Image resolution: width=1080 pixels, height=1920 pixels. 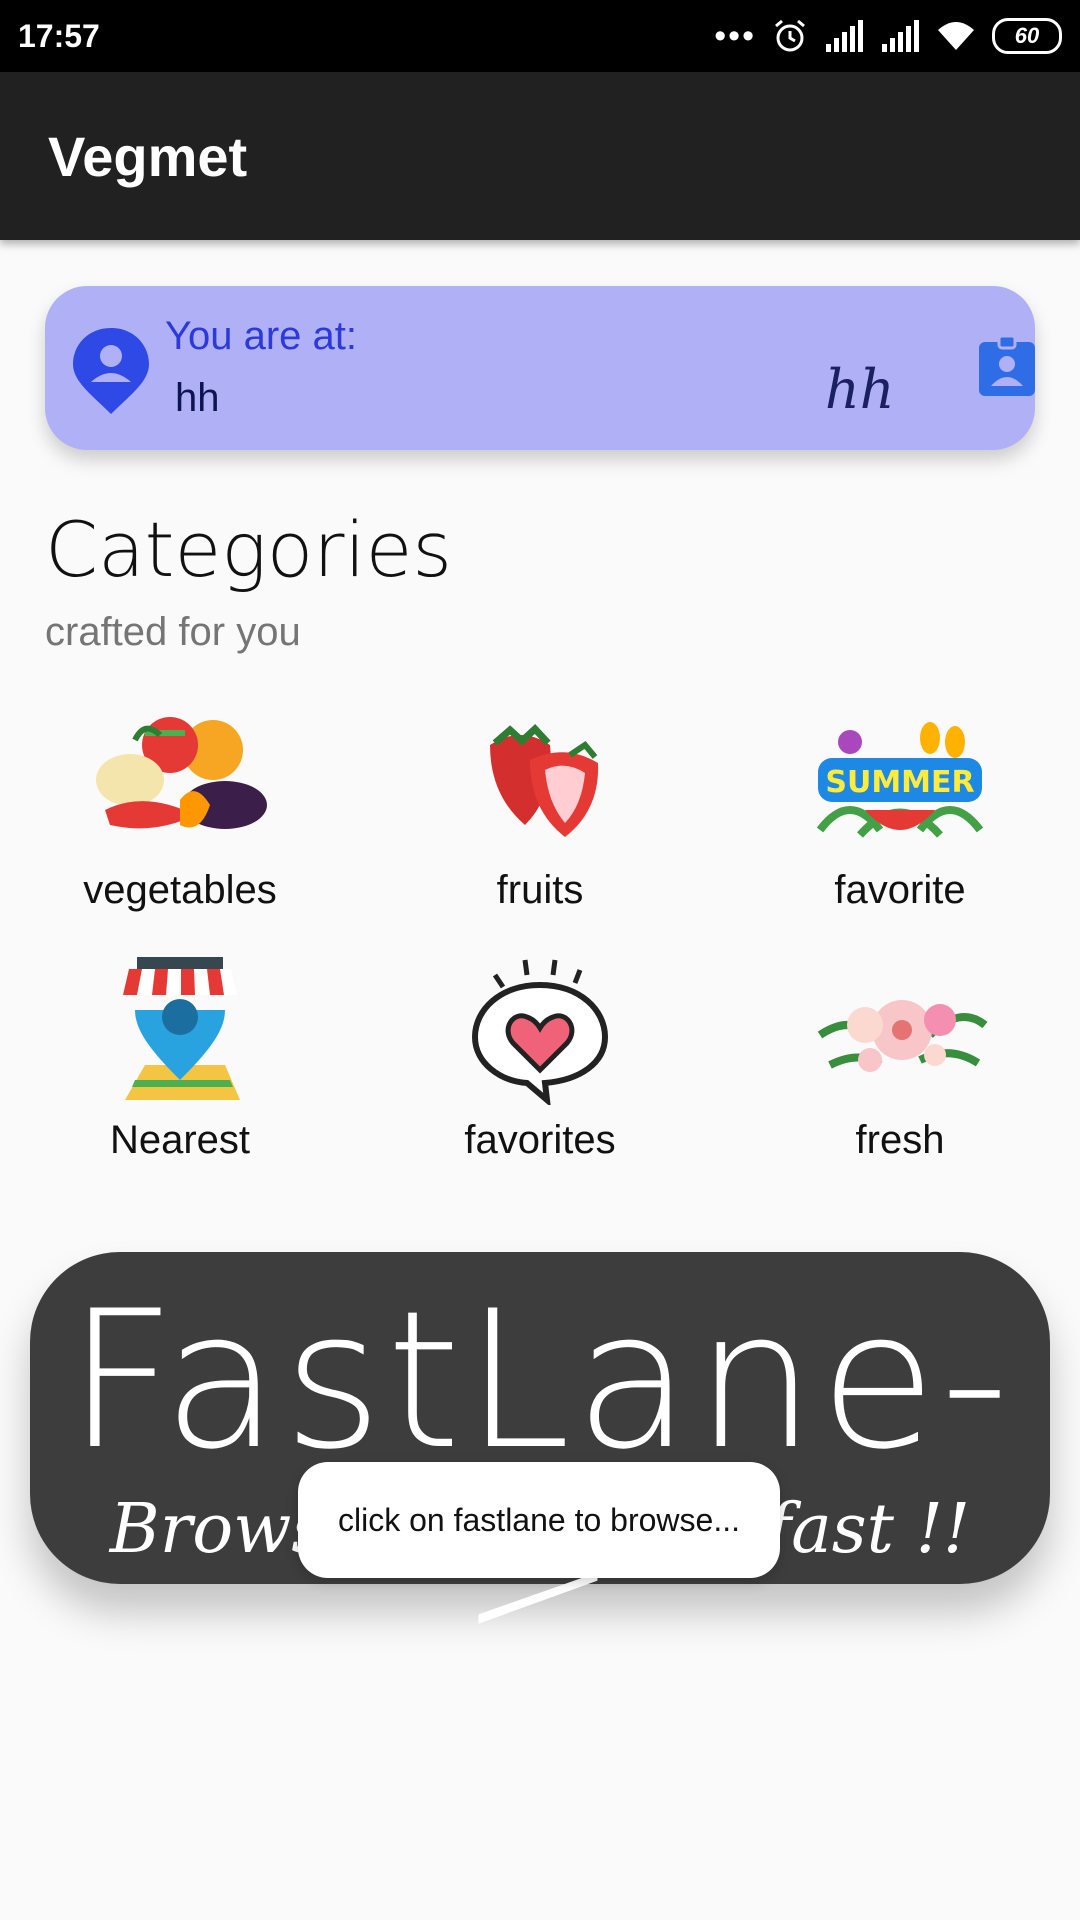 What do you see at coordinates (540, 890) in the screenshot?
I see `category-label: fruits` at bounding box center [540, 890].